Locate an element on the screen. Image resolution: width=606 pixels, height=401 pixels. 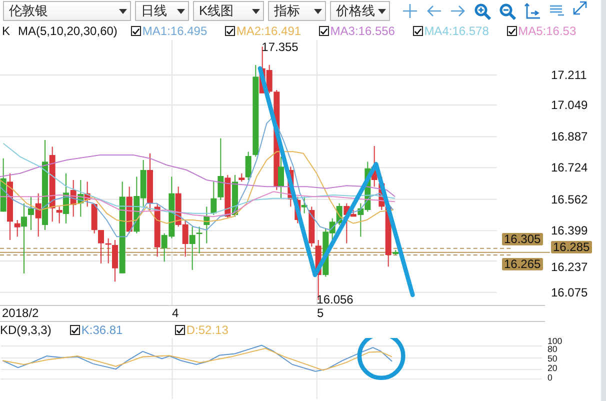
kd-axis-label: 0 is located at coordinates (549, 377).